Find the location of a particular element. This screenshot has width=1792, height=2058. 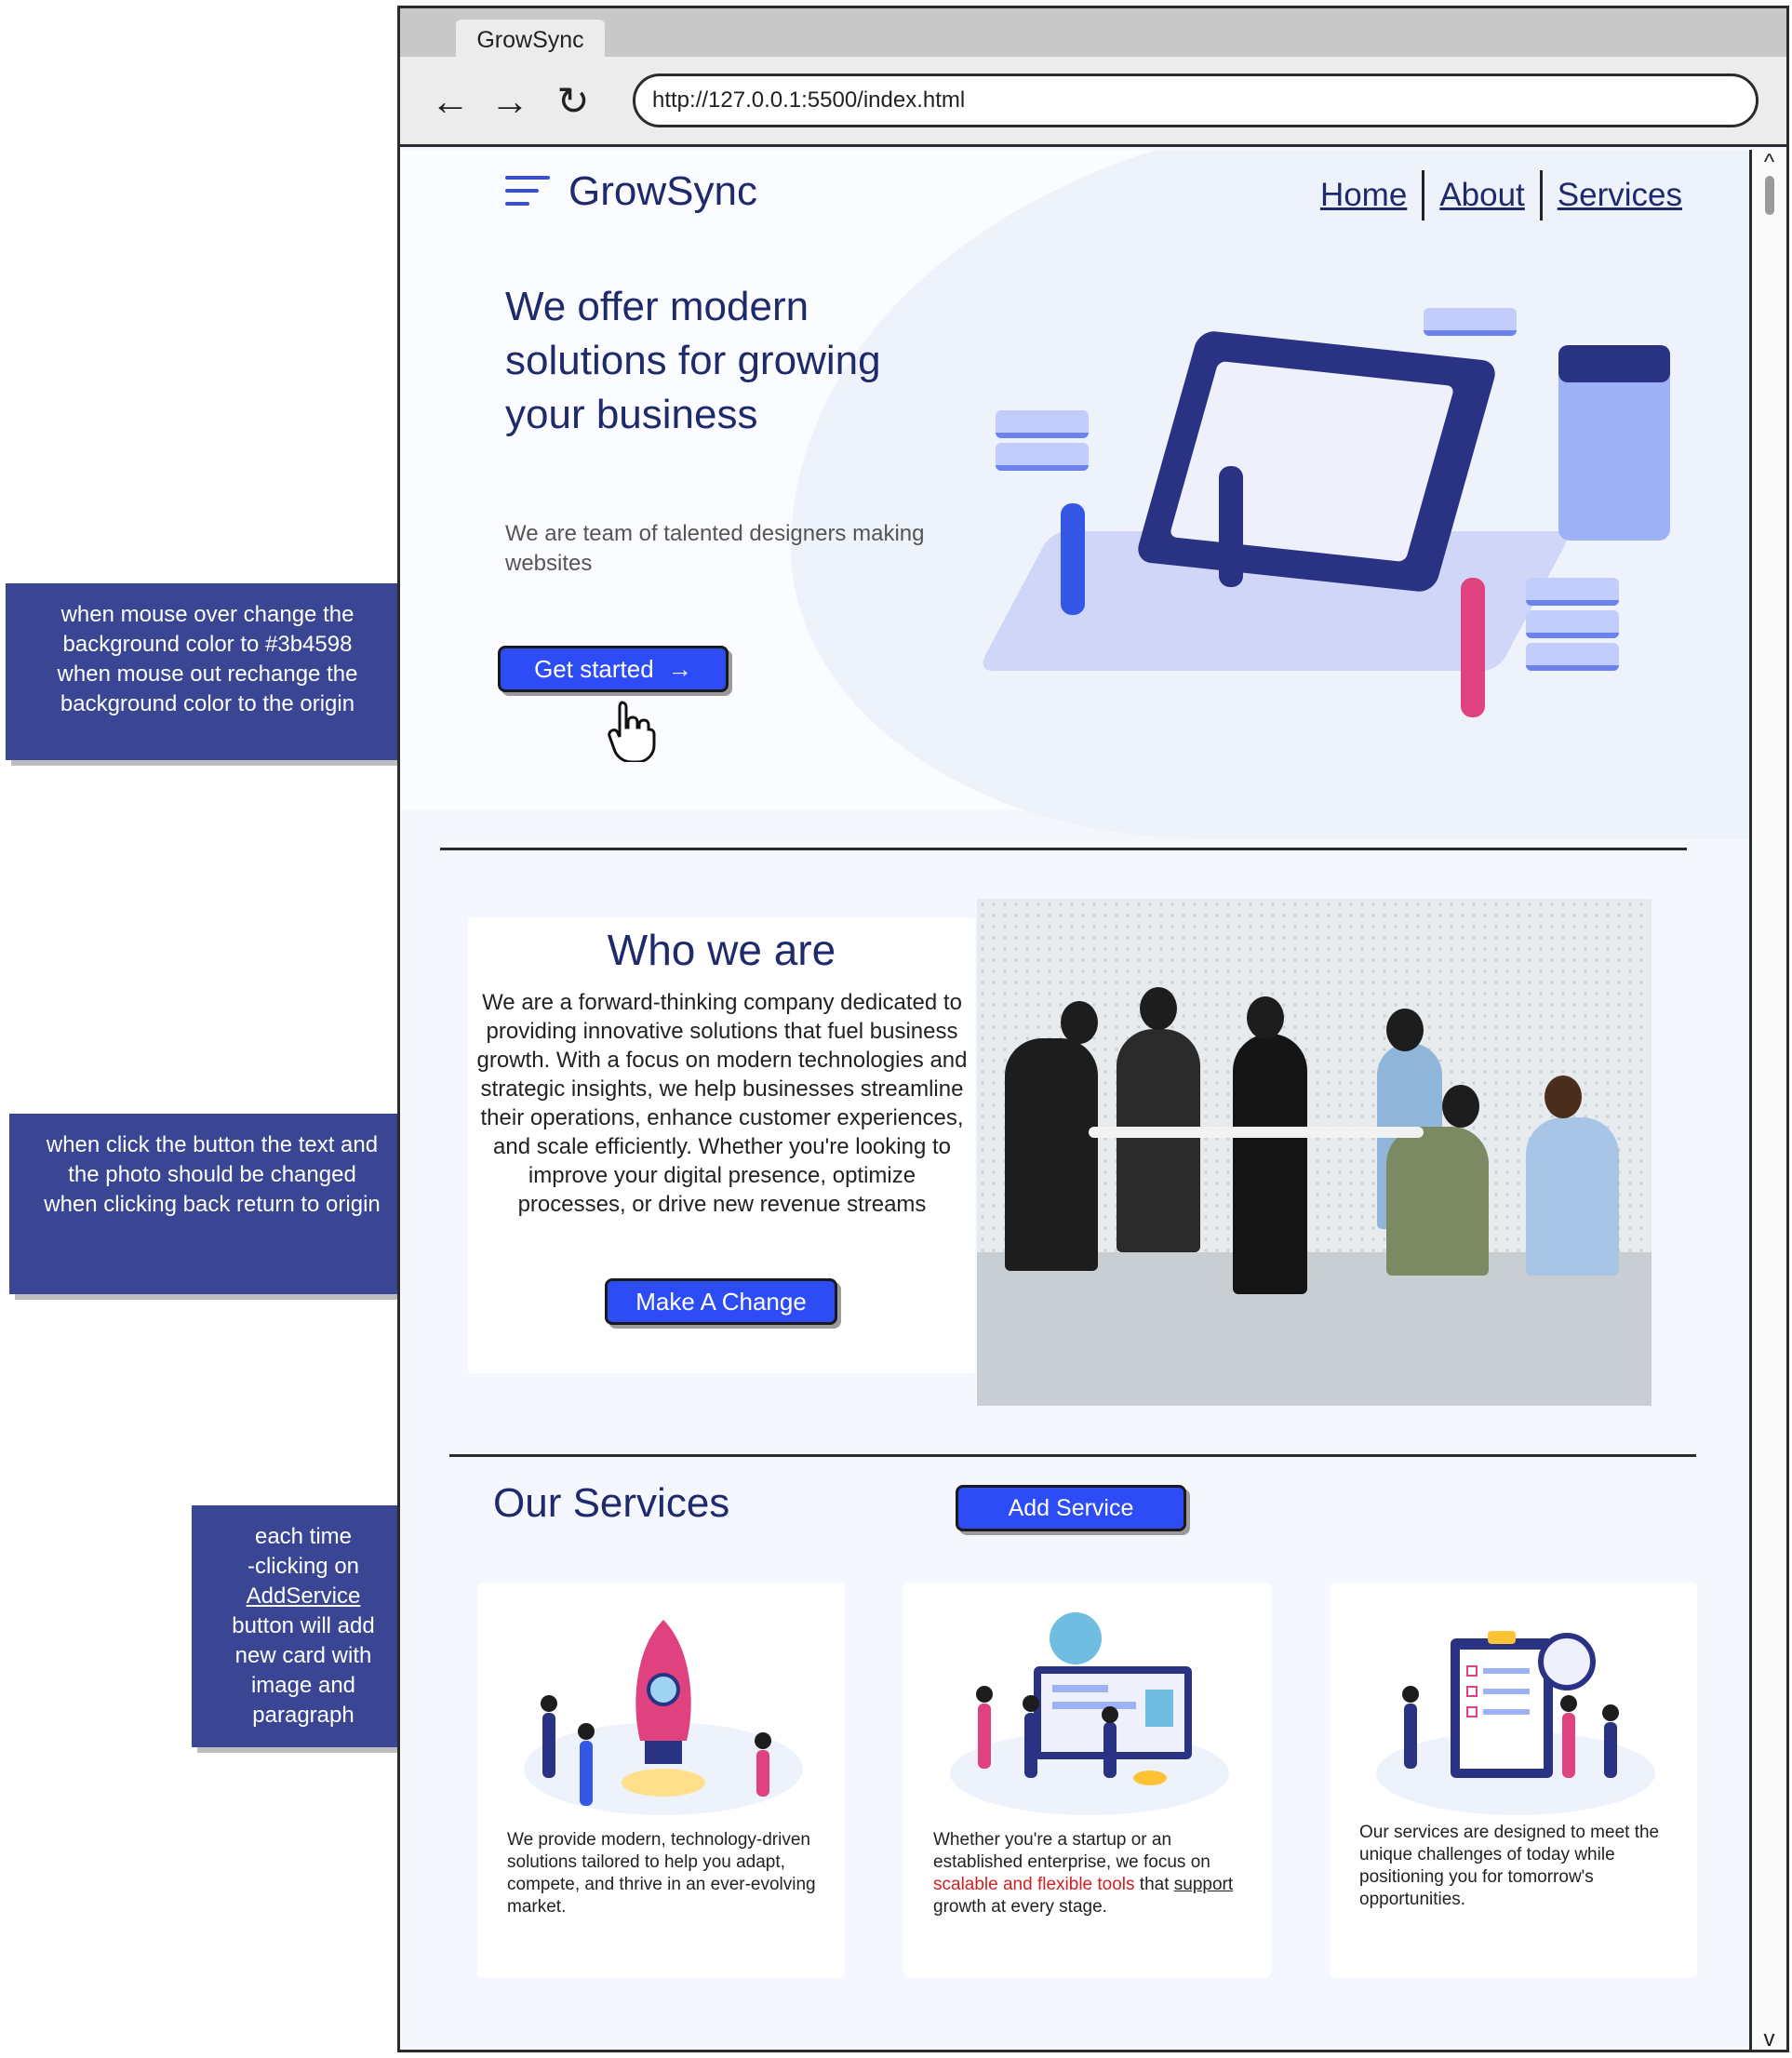

scroll-down-icon: v is located at coordinates (1769, 2038).